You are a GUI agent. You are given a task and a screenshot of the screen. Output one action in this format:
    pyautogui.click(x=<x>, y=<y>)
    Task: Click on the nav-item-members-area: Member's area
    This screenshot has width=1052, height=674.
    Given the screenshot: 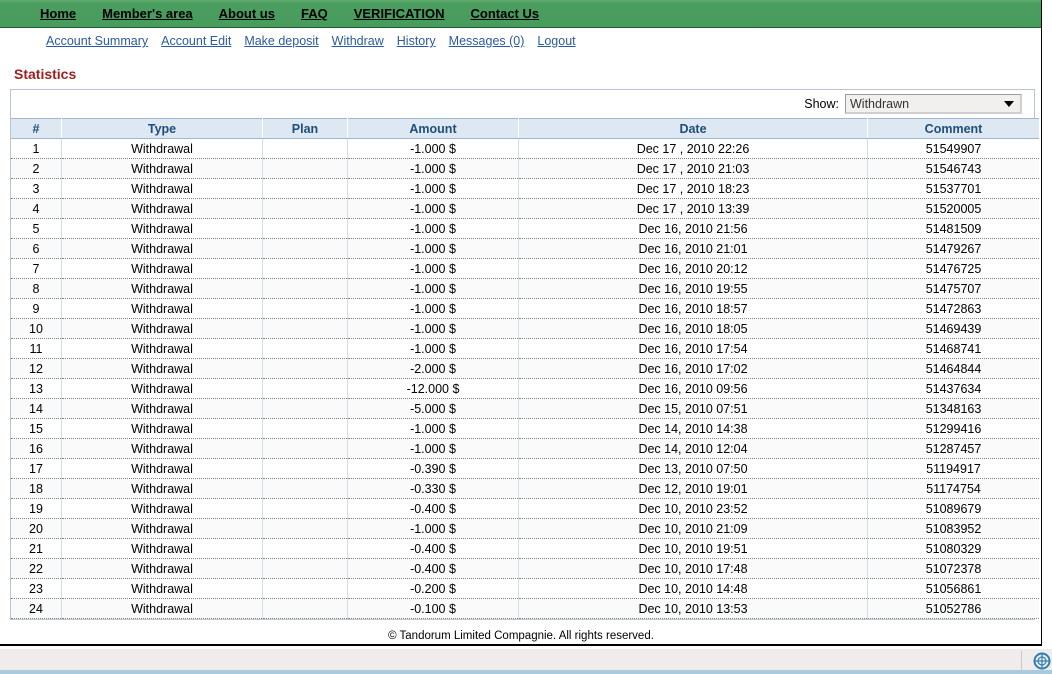 What is the action you would take?
    pyautogui.click(x=147, y=13)
    